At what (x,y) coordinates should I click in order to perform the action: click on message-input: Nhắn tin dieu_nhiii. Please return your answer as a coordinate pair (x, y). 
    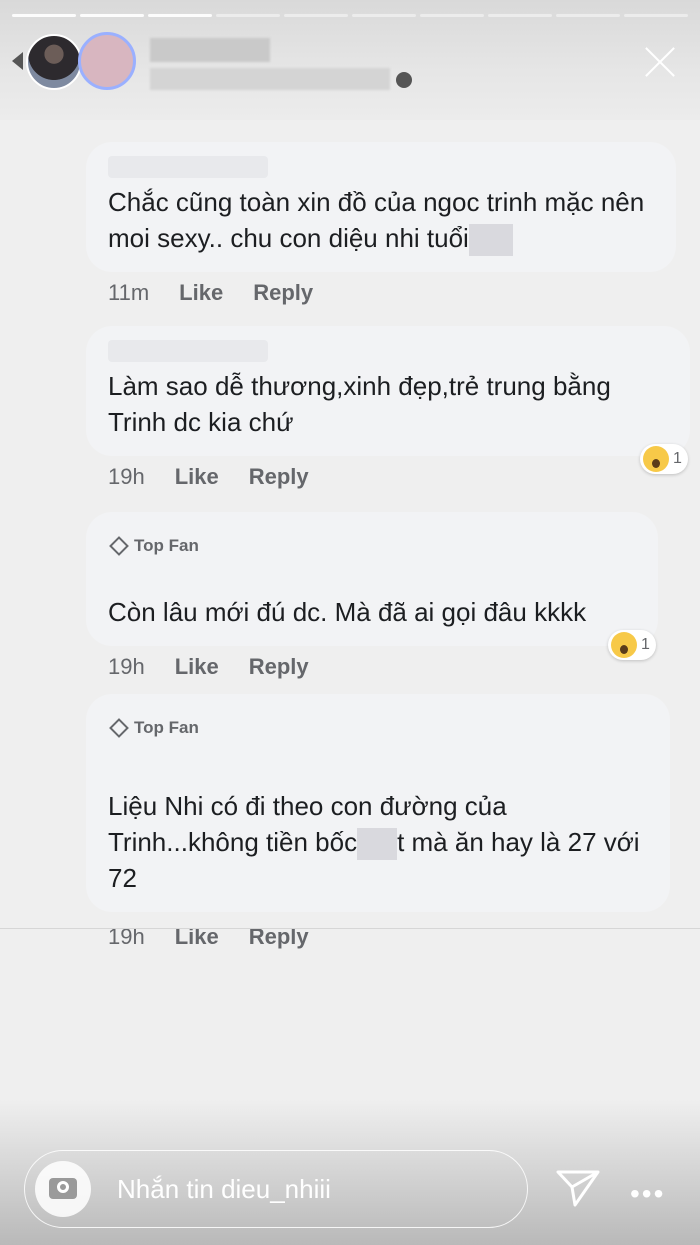
    Looking at the image, I should click on (276, 1189).